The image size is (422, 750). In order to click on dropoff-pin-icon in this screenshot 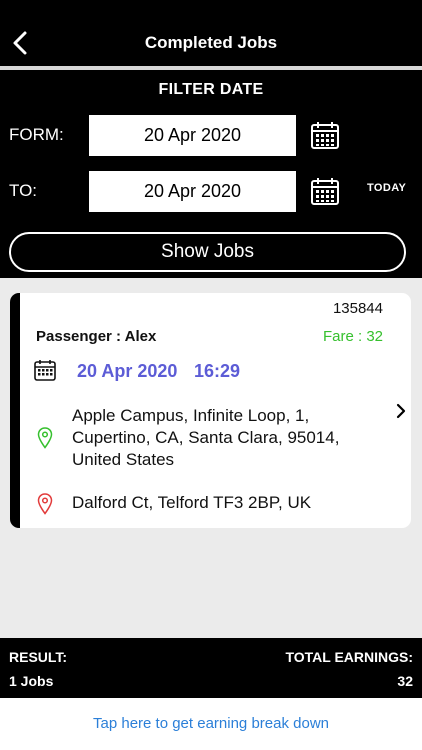, I will do `click(45, 504)`.